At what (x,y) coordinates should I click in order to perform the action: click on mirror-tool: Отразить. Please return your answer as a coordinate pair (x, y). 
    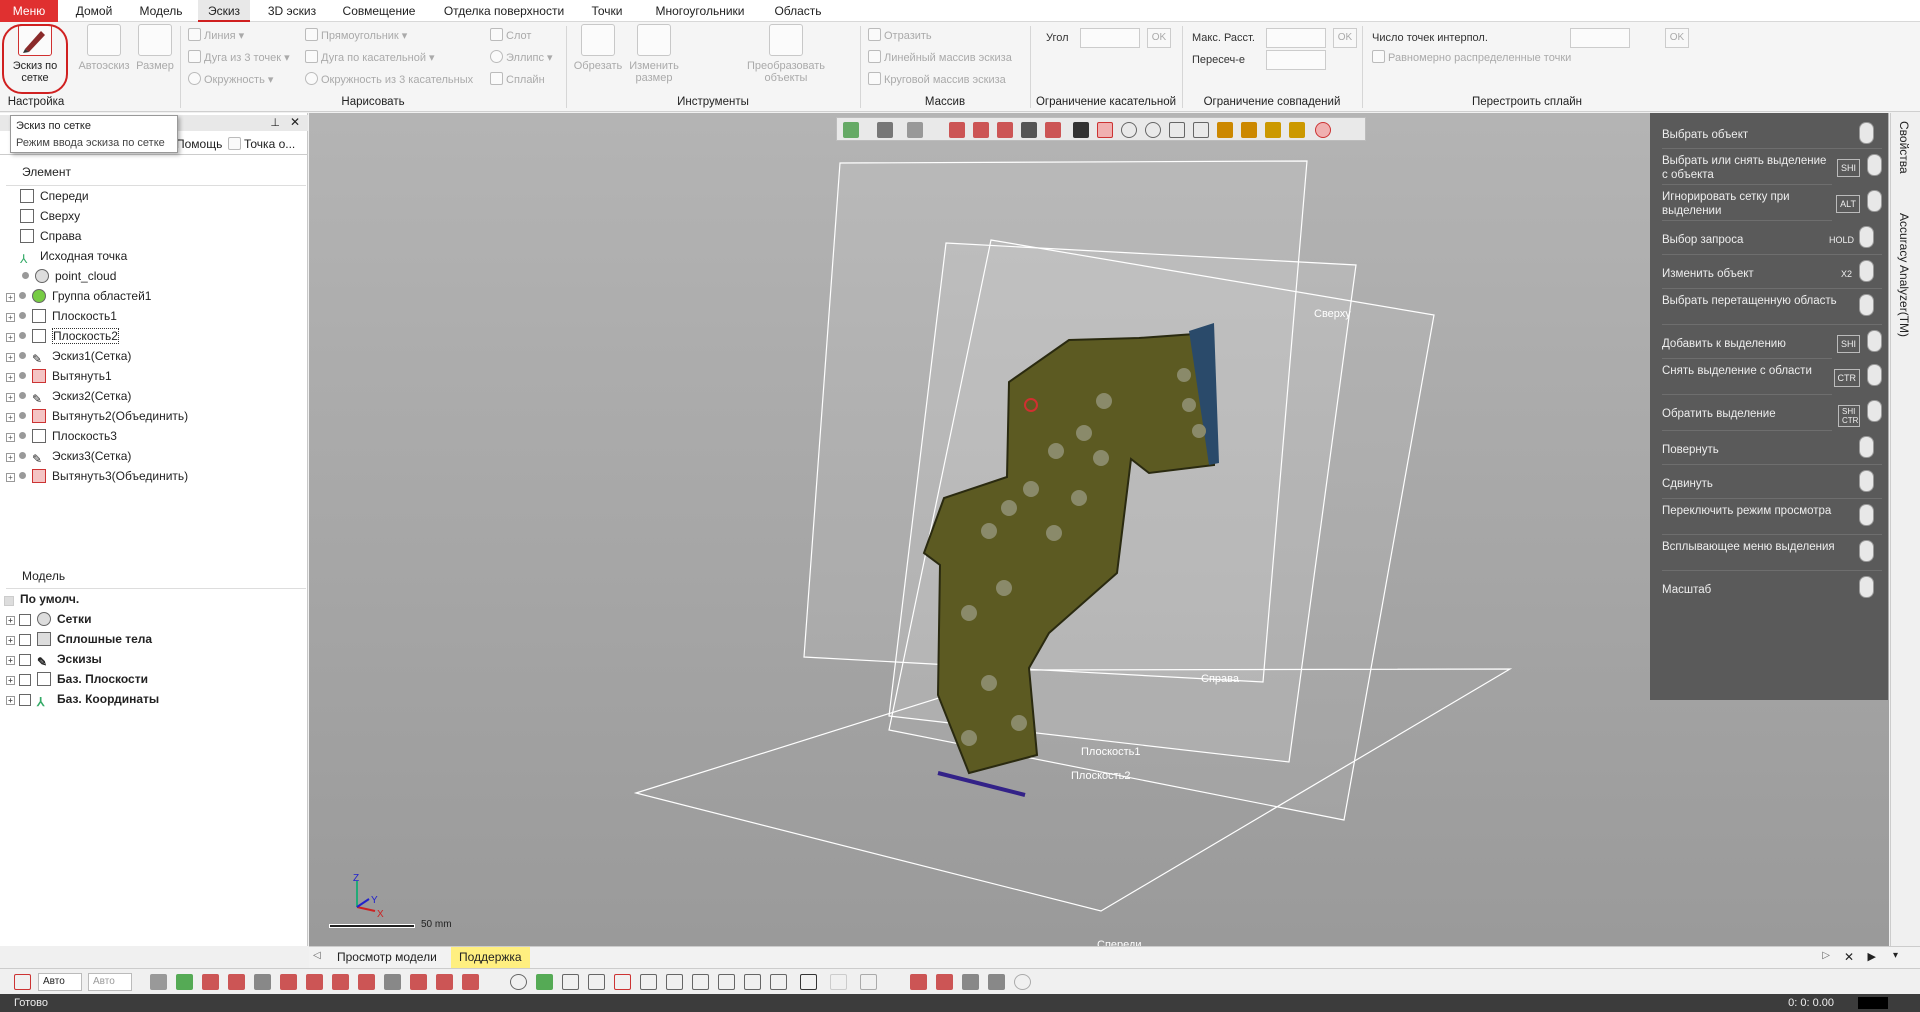
    Looking at the image, I should click on (900, 36).